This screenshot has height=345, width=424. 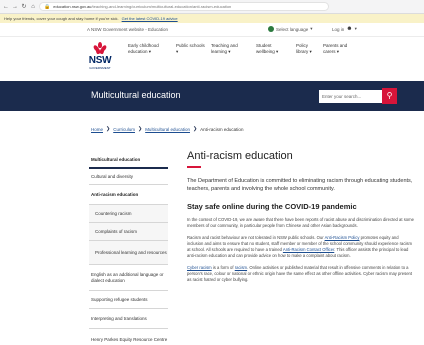 I want to click on sidebar-item-countering-racism: Countering racism, so click(x=128, y=214).